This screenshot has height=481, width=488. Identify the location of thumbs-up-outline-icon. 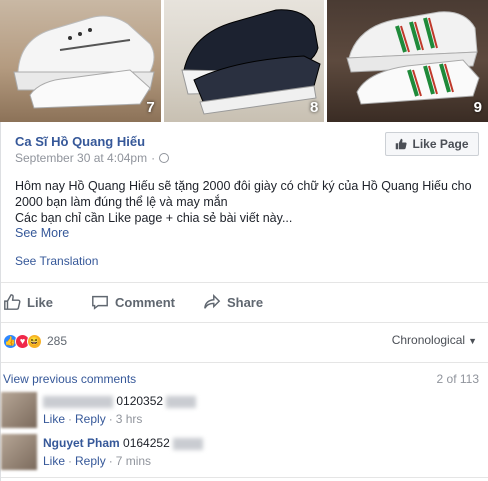
(12, 302).